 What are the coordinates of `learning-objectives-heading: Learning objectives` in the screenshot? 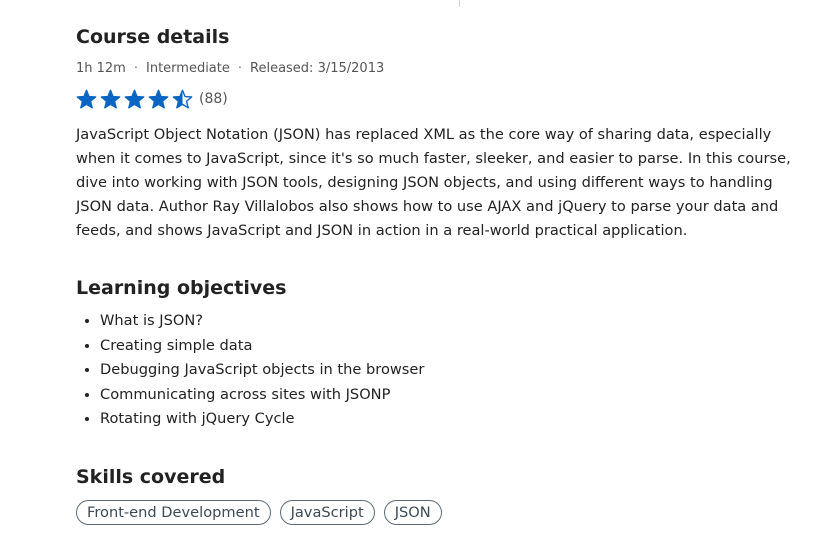 It's located at (181, 288).